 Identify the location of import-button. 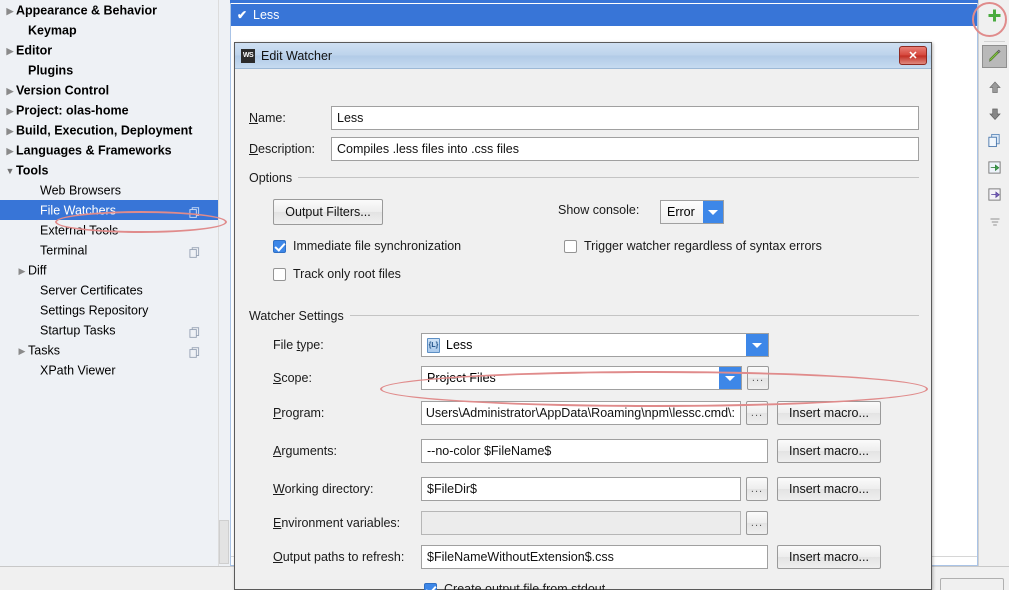
(994, 167).